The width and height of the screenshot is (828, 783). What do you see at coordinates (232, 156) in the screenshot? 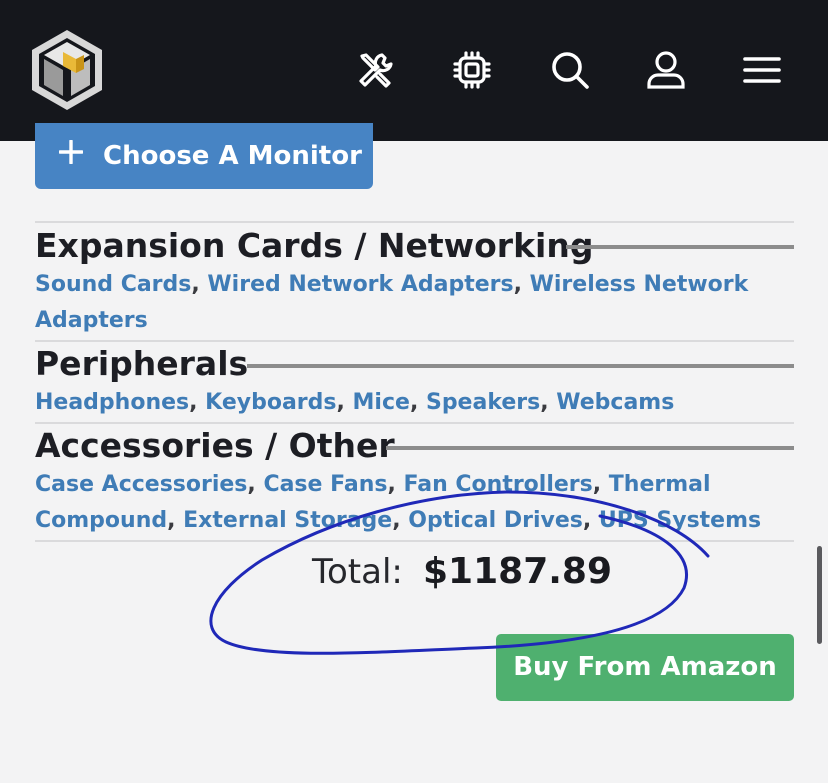
I see `choose-monitor-label: Choose A Monitor` at bounding box center [232, 156].